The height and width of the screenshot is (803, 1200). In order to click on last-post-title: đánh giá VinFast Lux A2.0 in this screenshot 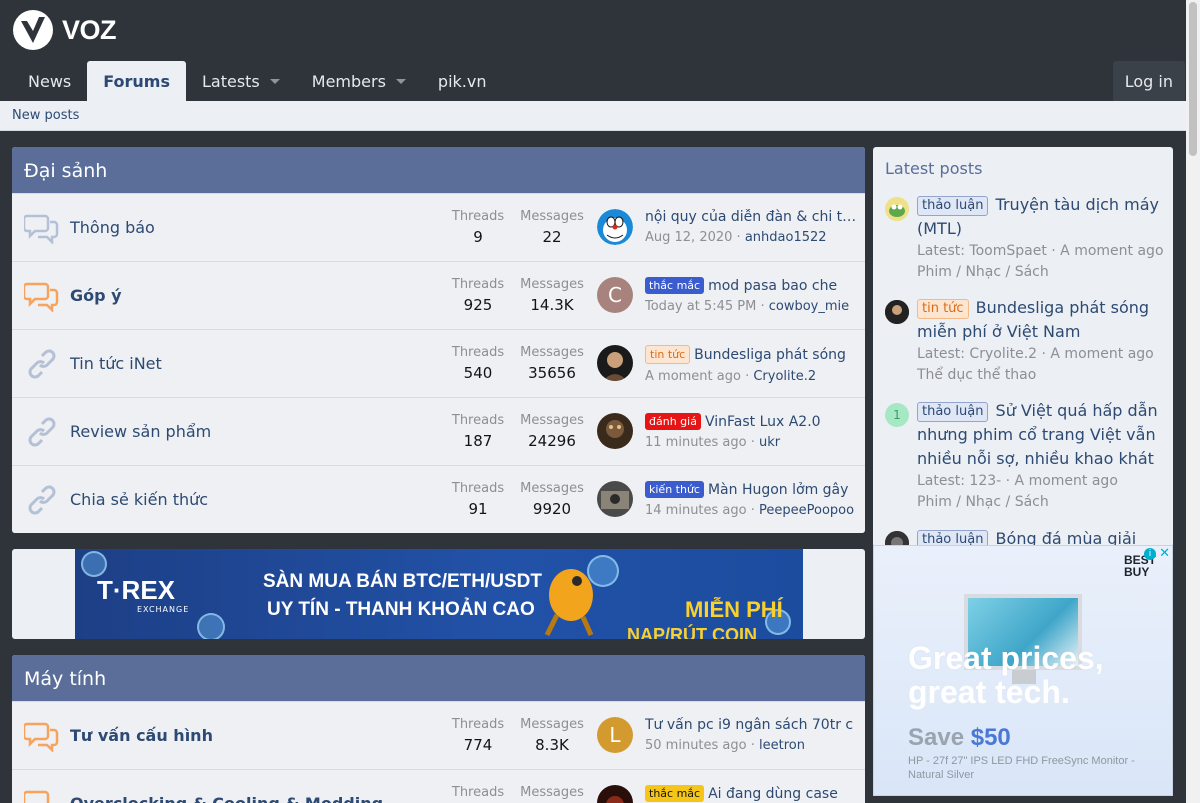, I will do `click(751, 421)`.